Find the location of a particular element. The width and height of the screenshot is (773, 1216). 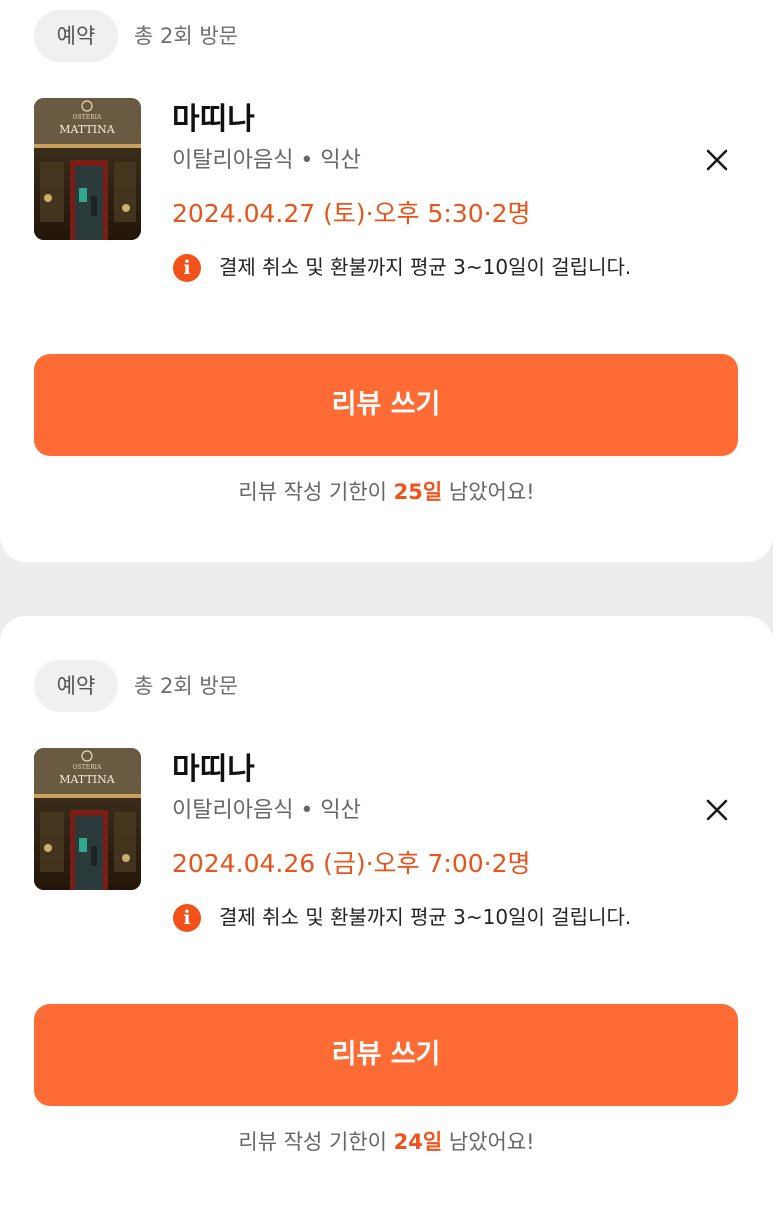

review-deadline: 리뷰 작성 기한이 24일 남았어요! is located at coordinates (386, 1142).